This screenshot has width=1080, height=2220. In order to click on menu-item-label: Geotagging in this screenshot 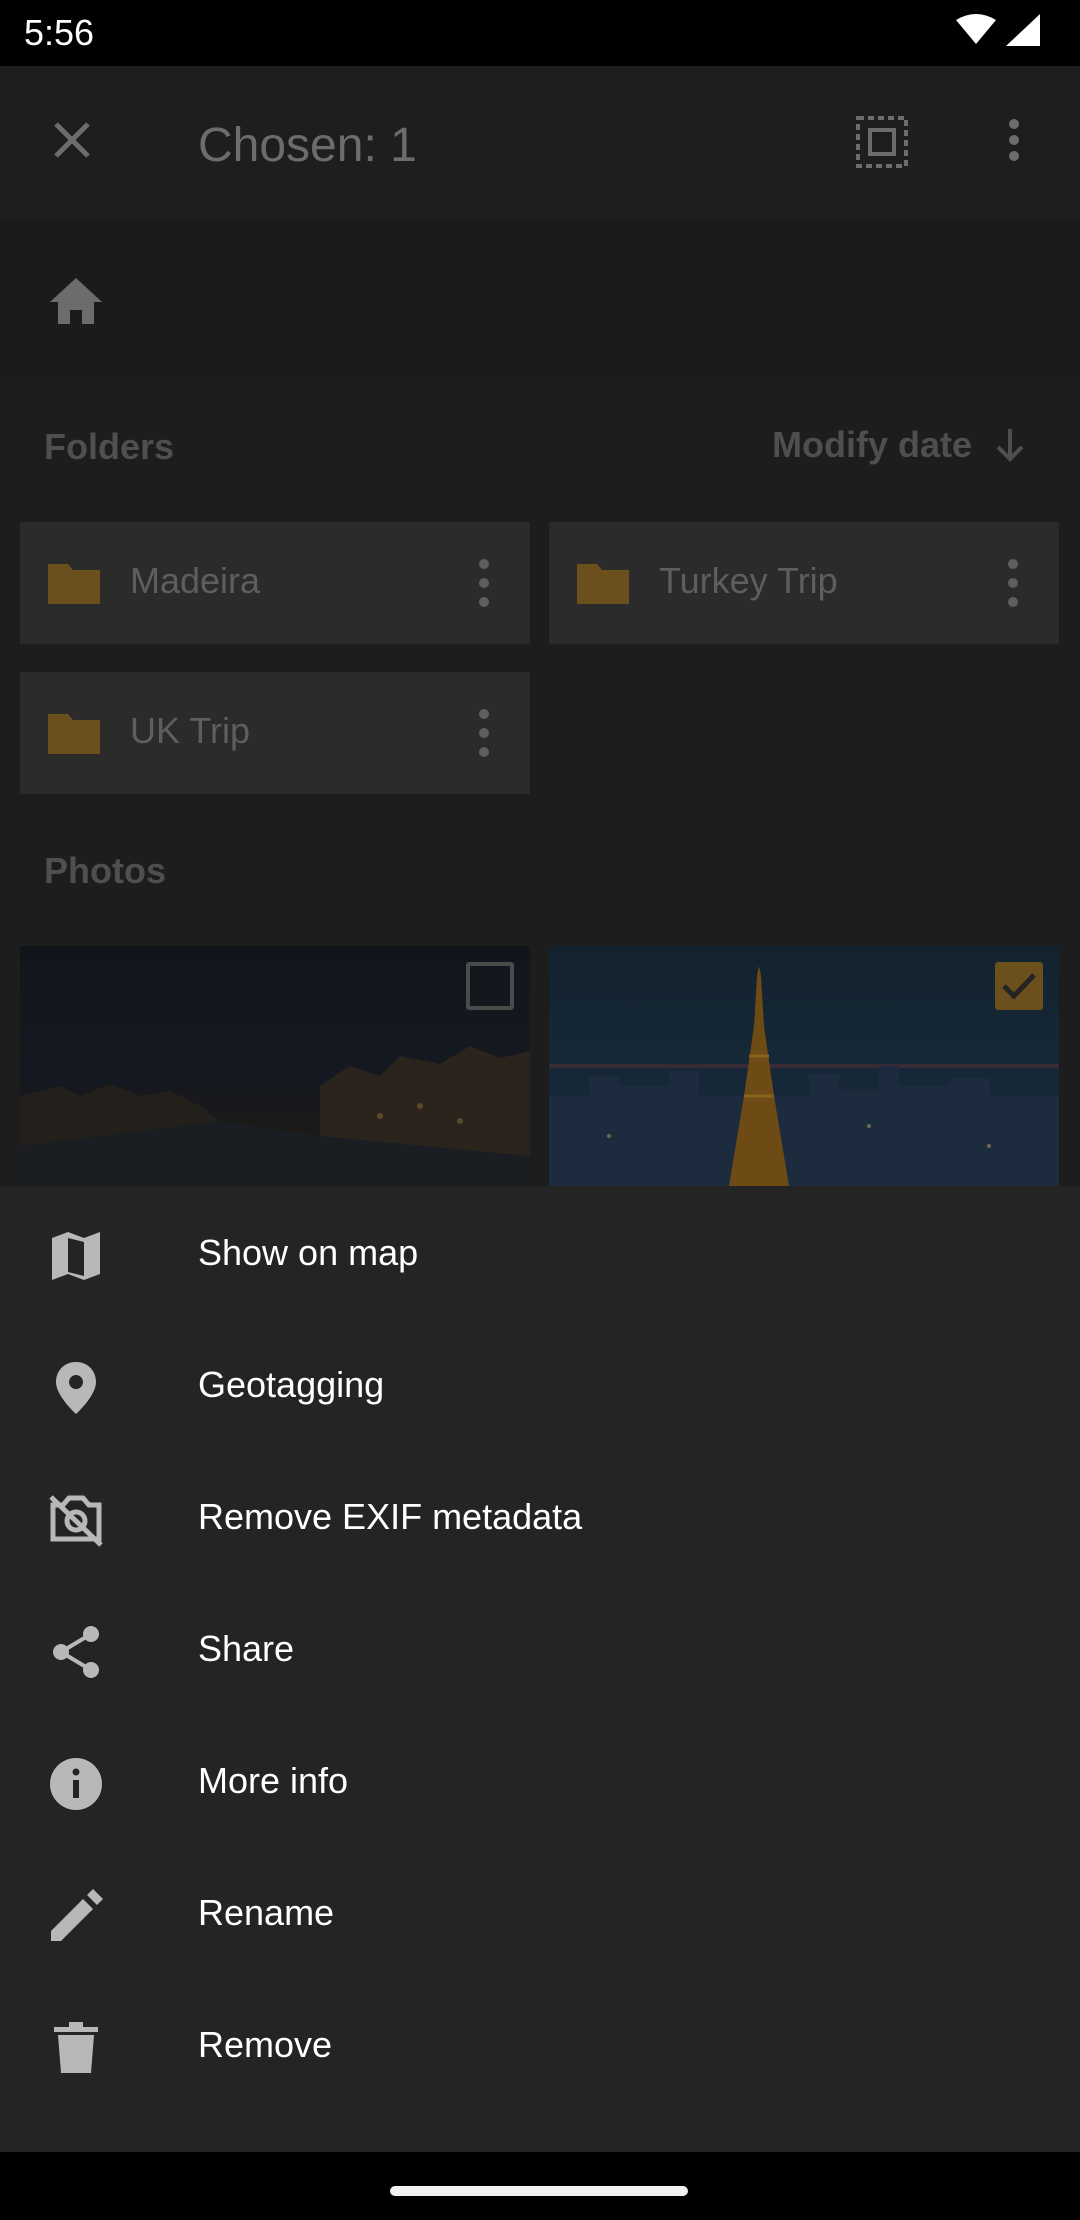, I will do `click(291, 1384)`.